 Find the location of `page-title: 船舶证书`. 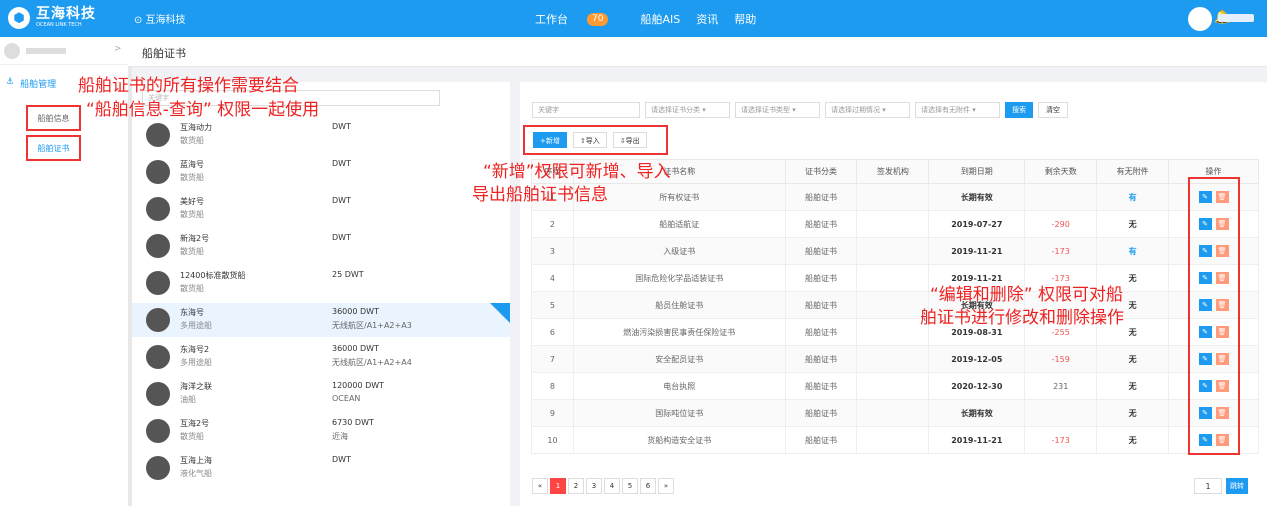

page-title: 船舶证书 is located at coordinates (164, 53).